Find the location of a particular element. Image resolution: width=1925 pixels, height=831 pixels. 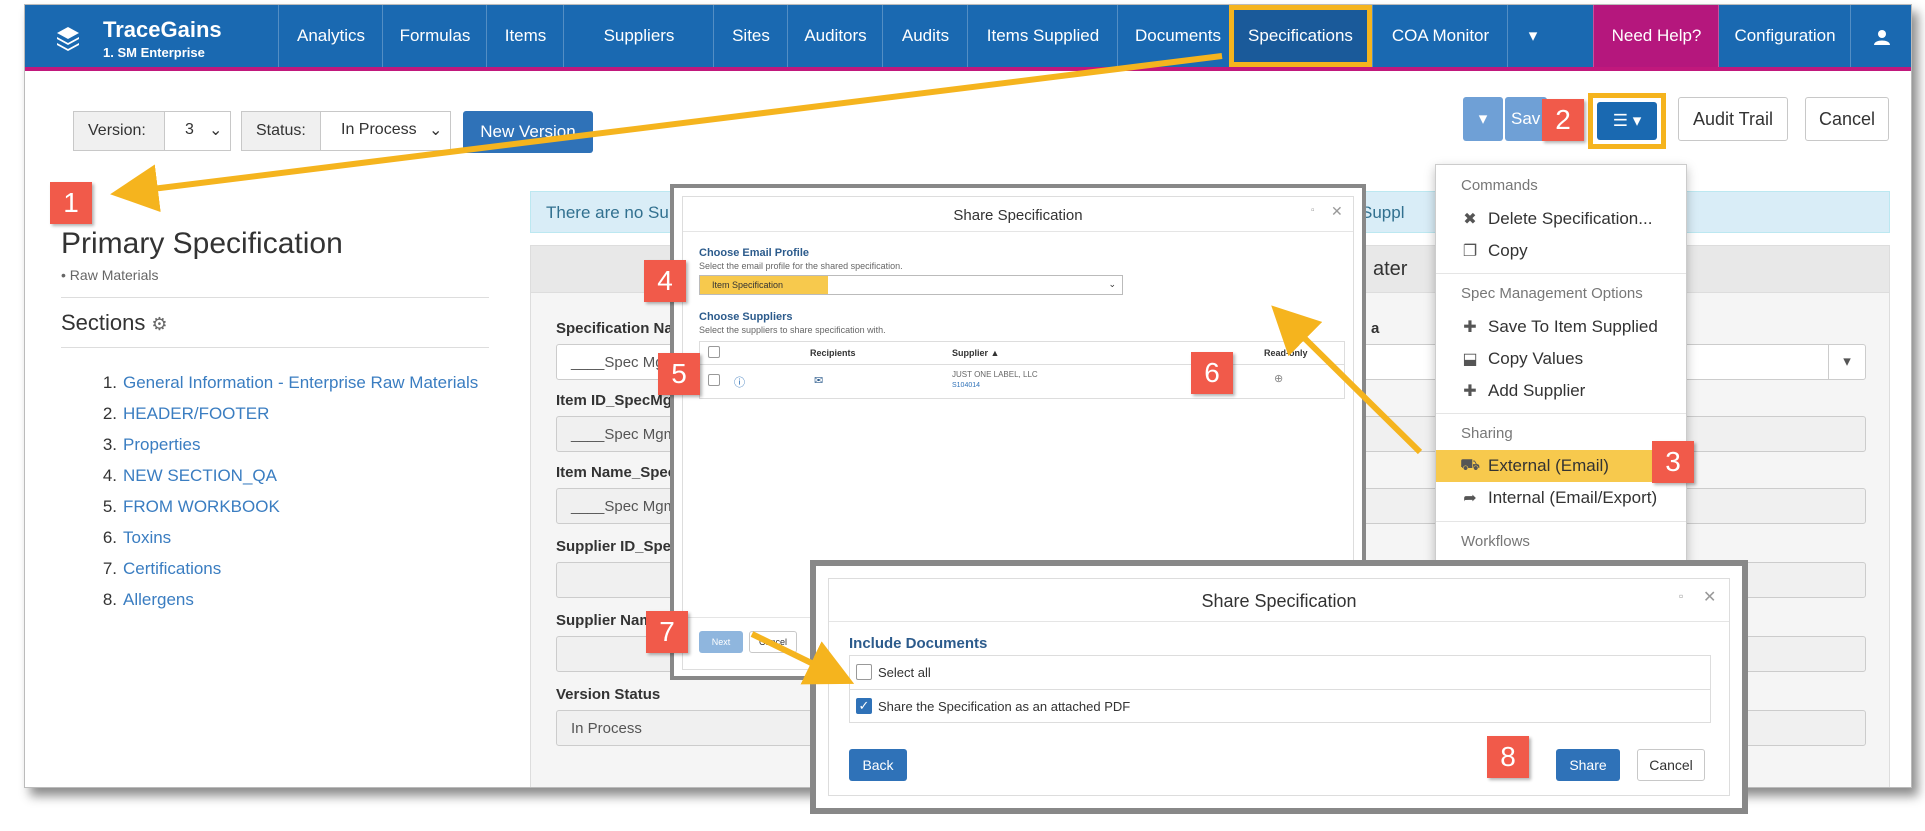

nav-auditors: Auditors is located at coordinates (835, 36).